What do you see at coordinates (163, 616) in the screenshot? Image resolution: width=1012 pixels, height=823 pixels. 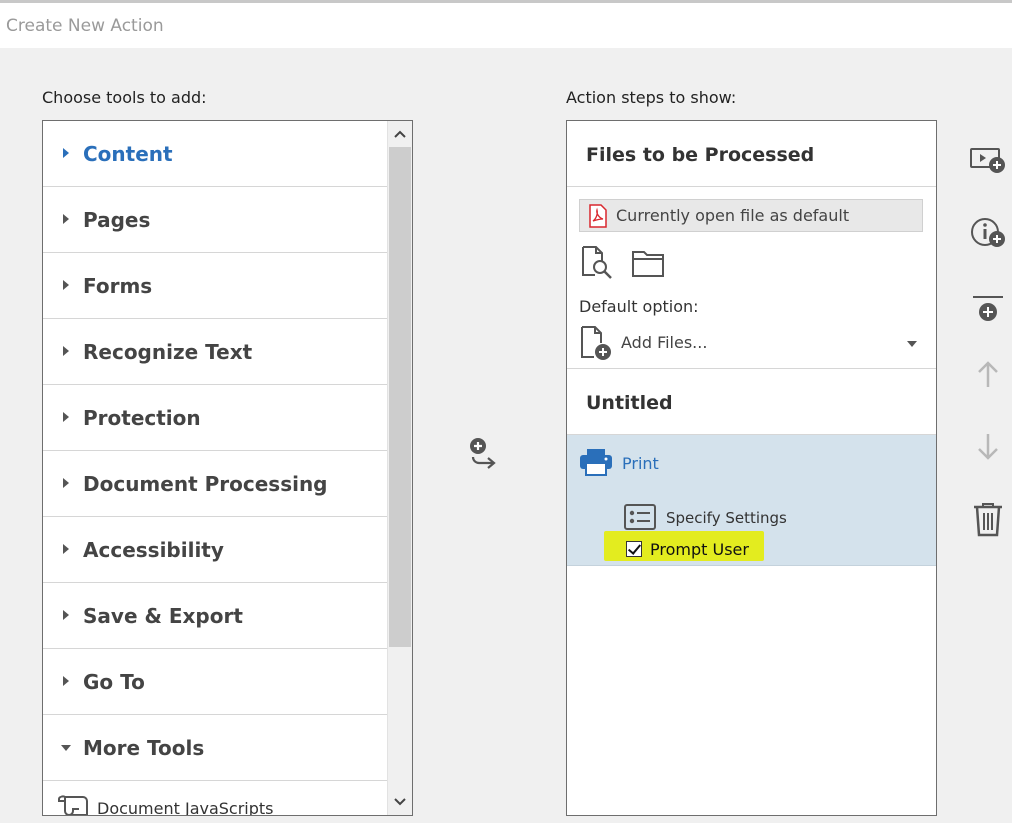 I see `tool-group-label: Save & Export` at bounding box center [163, 616].